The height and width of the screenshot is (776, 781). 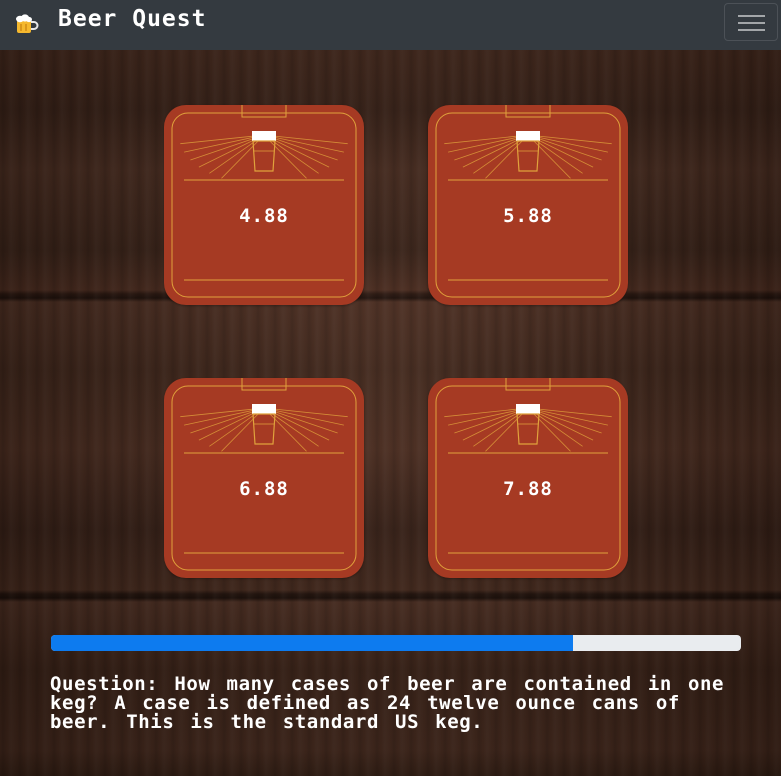 I want to click on answer-card: 7.88, so click(x=528, y=478).